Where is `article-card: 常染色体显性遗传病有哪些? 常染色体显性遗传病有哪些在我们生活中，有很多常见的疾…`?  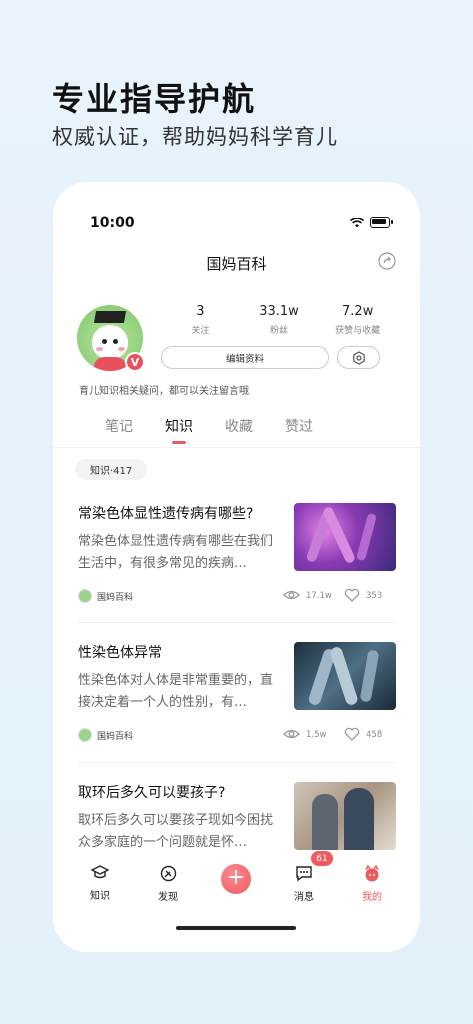
article-card: 常染色体显性遗传病有哪些? 常染色体显性遗传病有哪些在我们生活中，有很多常见的疾… is located at coordinates (237, 563).